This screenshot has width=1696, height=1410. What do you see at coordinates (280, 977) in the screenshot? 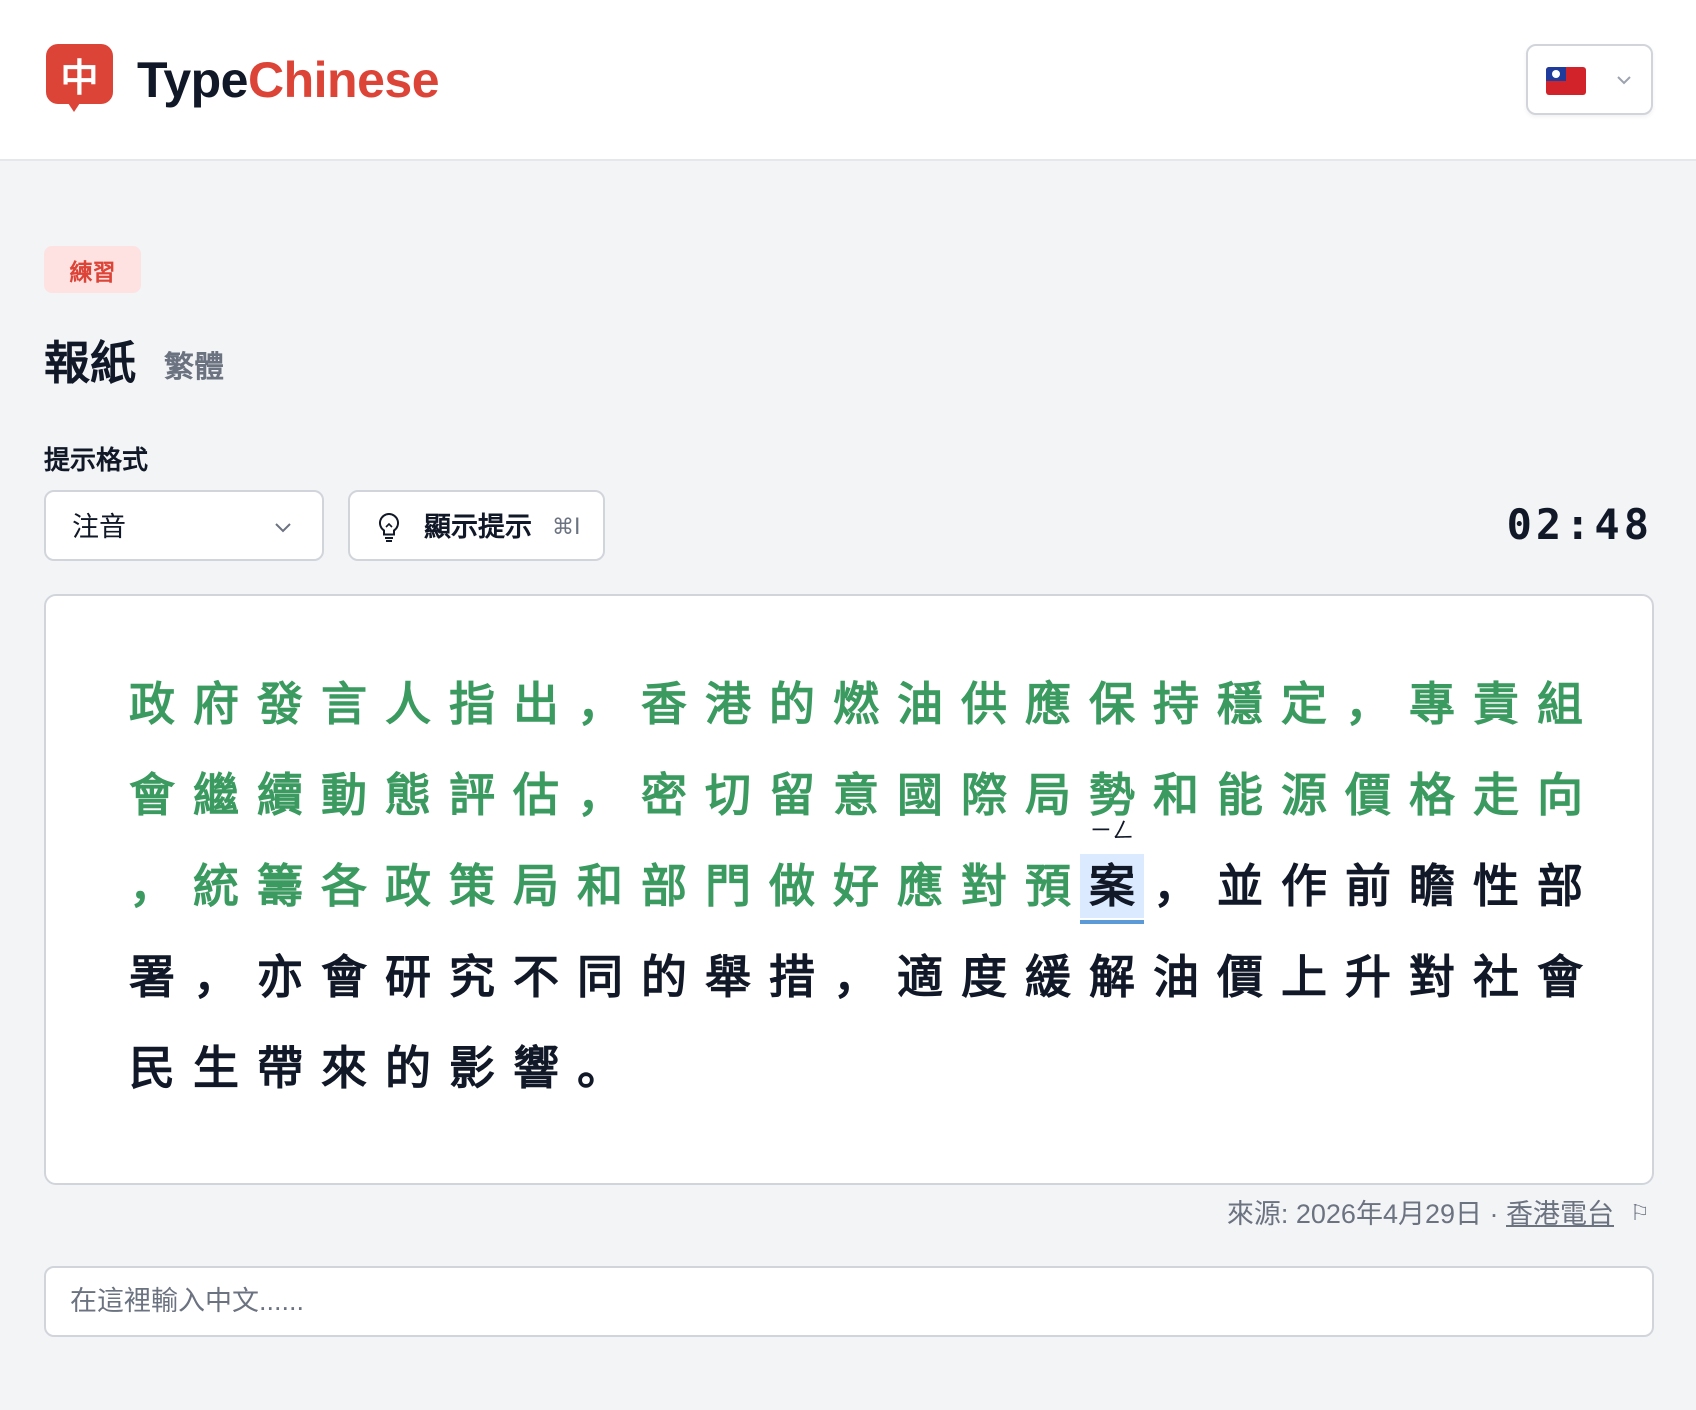
I see `pending-char: 亦` at bounding box center [280, 977].